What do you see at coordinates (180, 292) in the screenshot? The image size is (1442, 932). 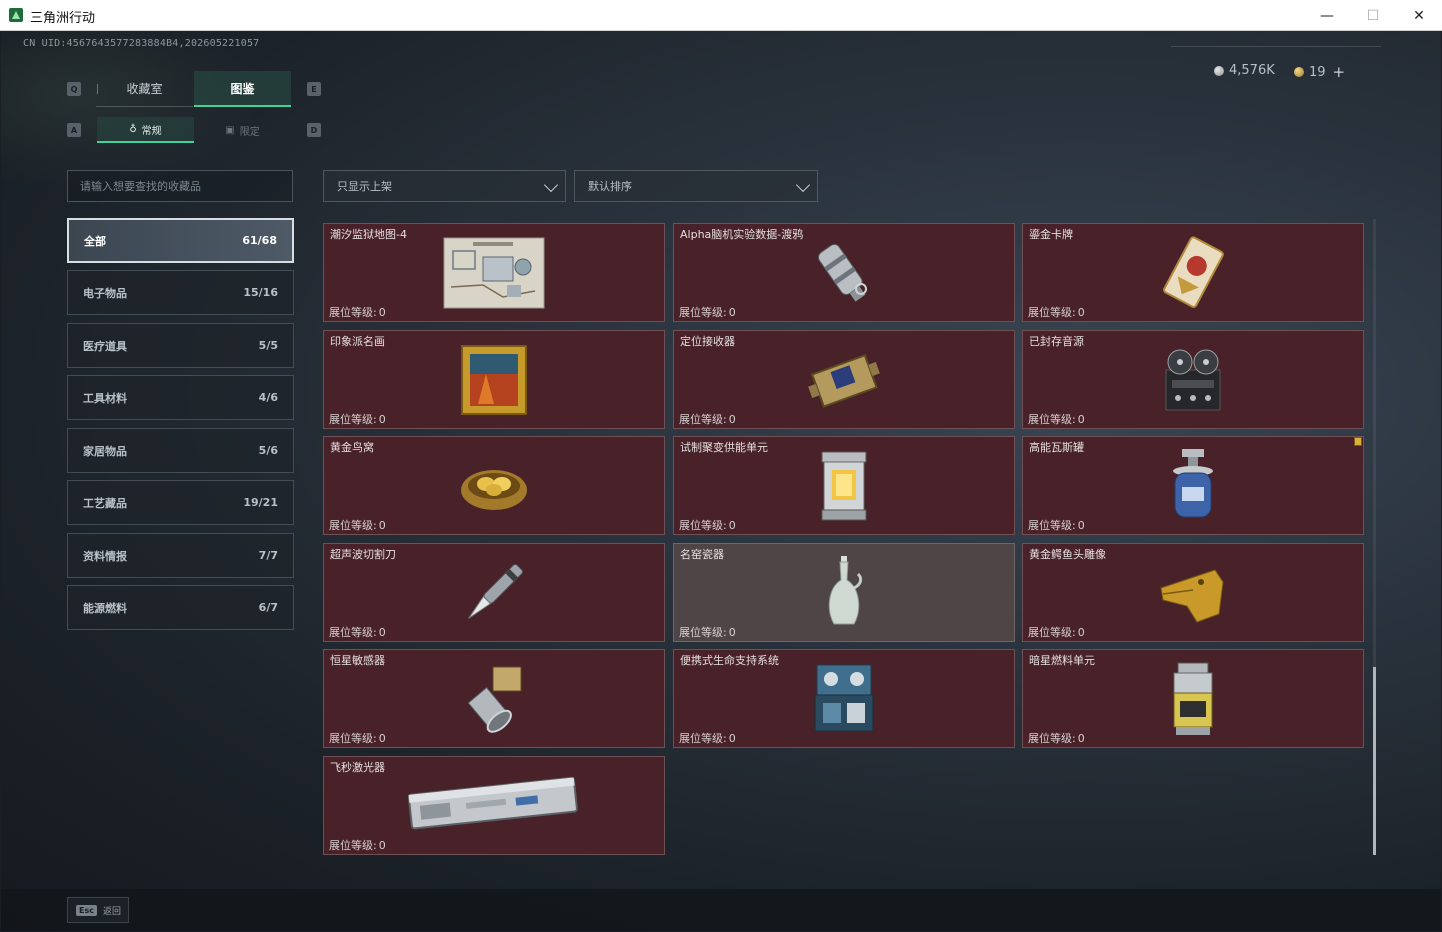 I see `category-electronics: 电子物品 15/16` at bounding box center [180, 292].